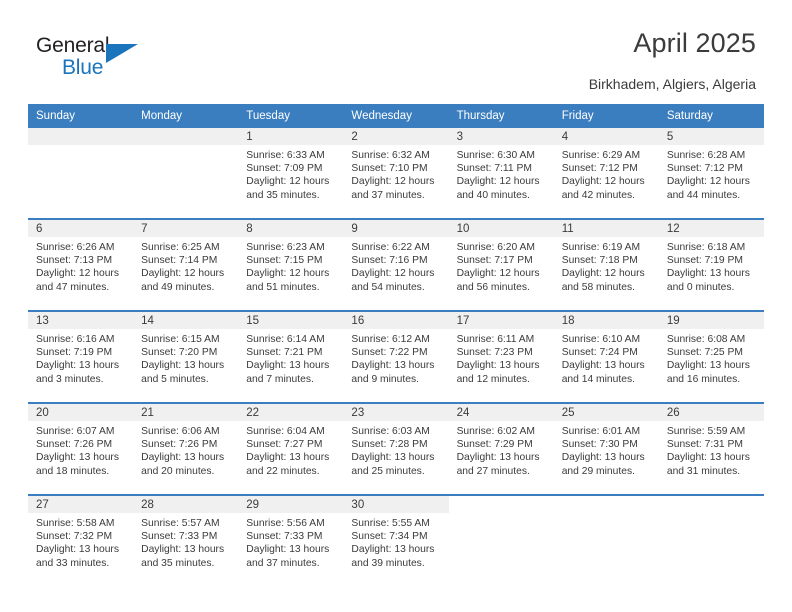 The width and height of the screenshot is (792, 612). What do you see at coordinates (179, 261) in the screenshot?
I see `sunset-text: Sunset: 7:14 PM` at bounding box center [179, 261].